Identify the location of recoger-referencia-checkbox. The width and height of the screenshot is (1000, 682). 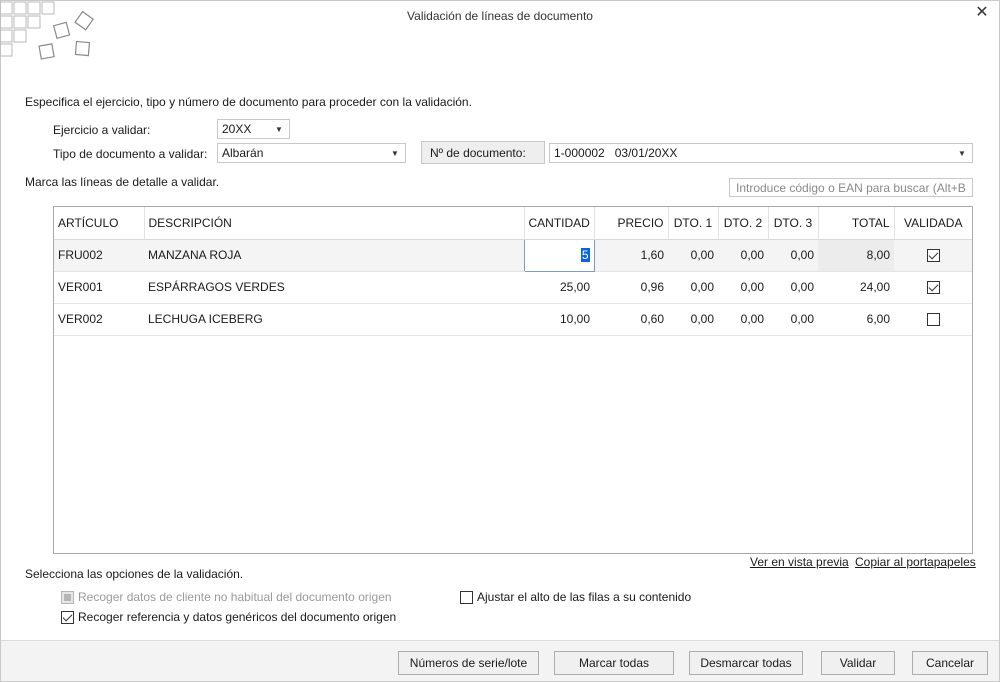
(67, 617).